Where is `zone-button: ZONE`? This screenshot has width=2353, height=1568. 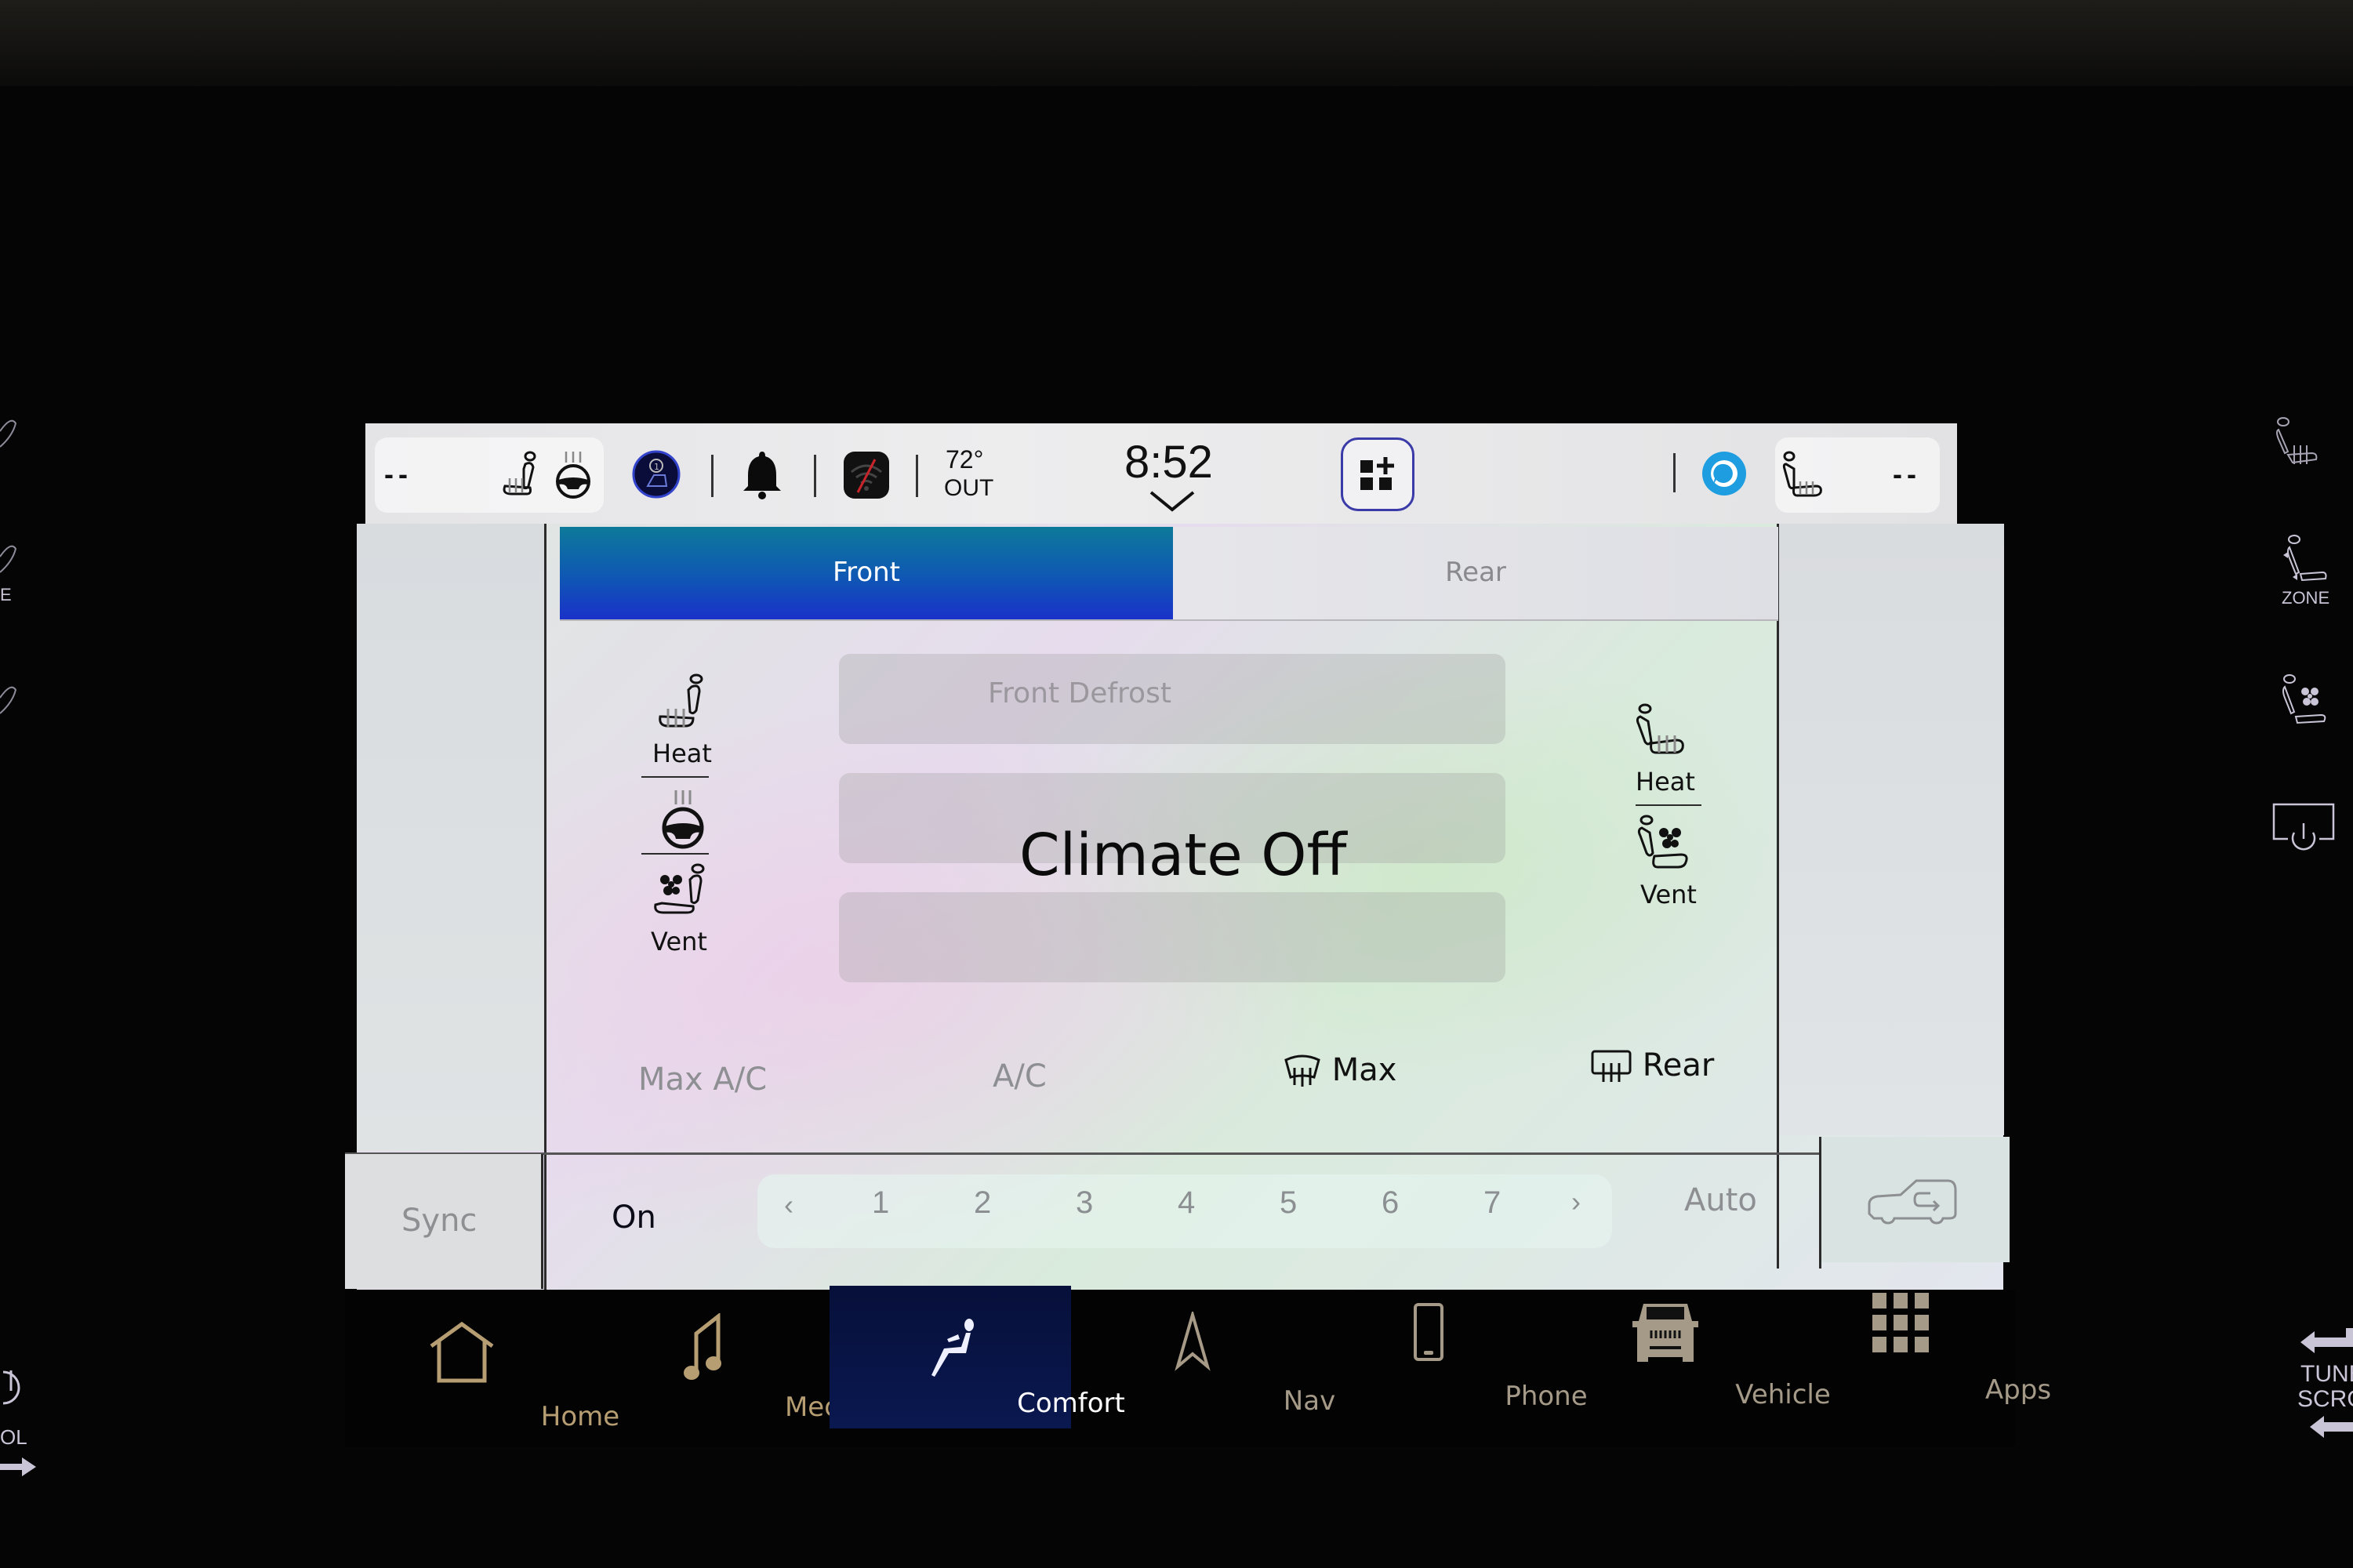
zone-button: ZONE is located at coordinates (2305, 572).